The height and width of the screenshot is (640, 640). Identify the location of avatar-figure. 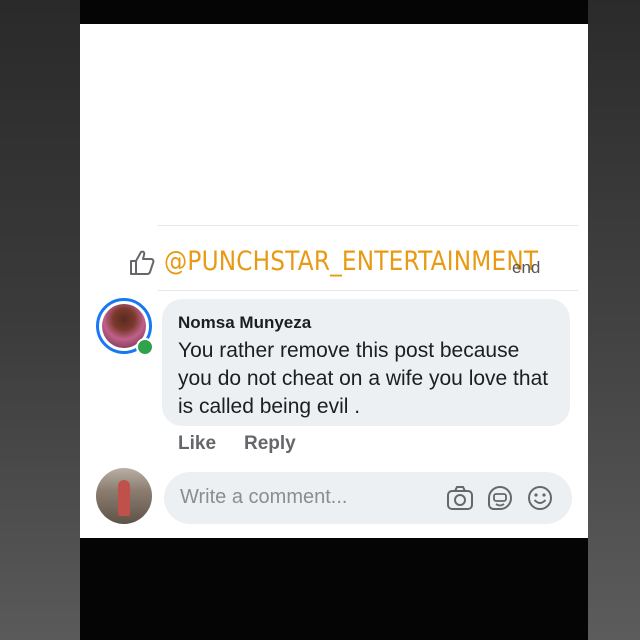
(124, 498).